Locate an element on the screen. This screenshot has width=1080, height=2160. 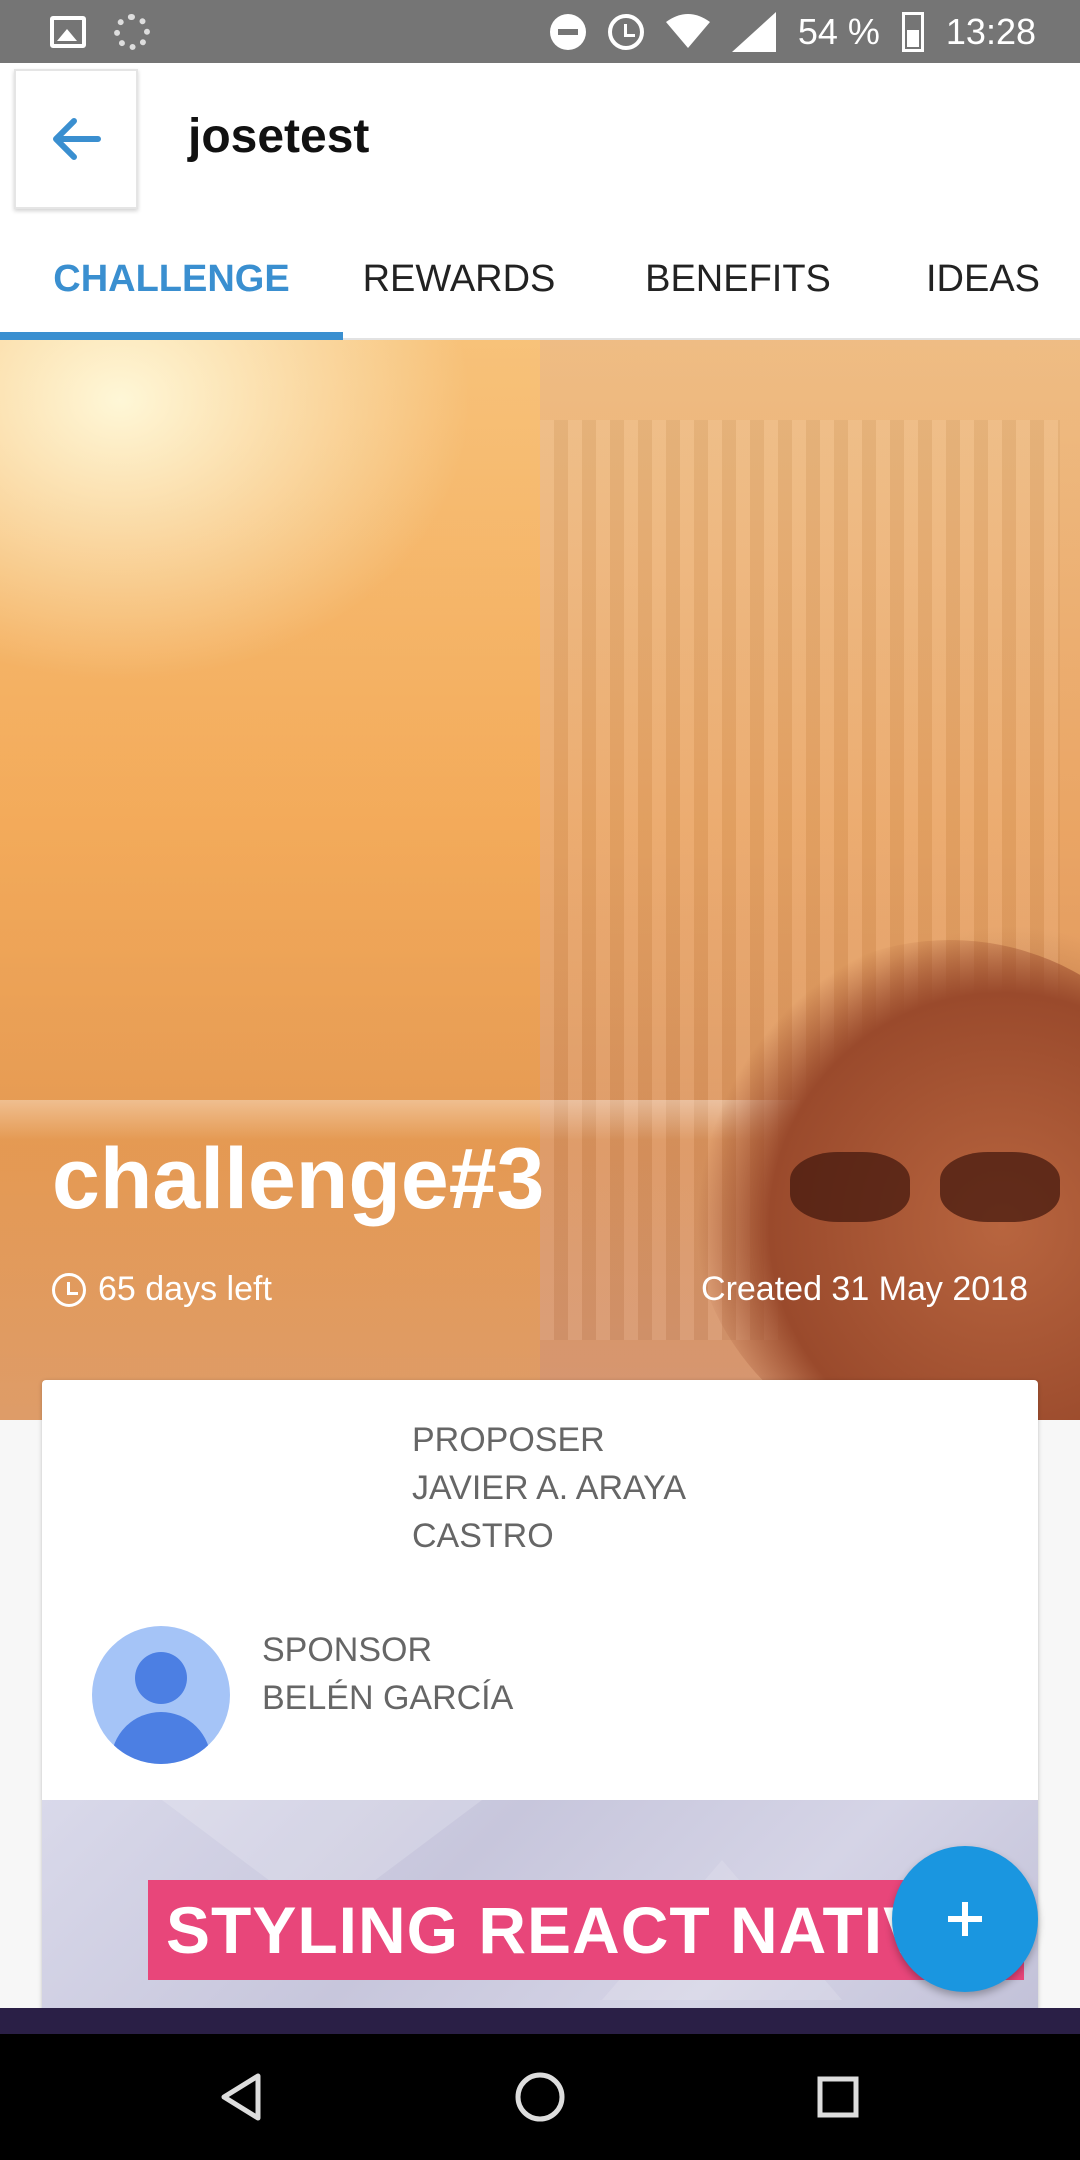
image-icon is located at coordinates (68, 32).